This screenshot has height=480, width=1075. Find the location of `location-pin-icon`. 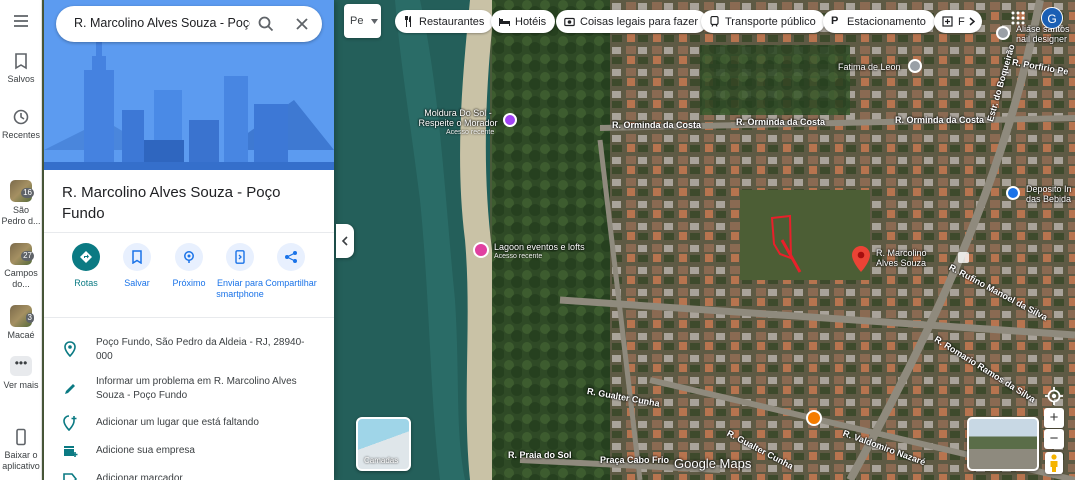

location-pin-icon is located at coordinates (70, 349).